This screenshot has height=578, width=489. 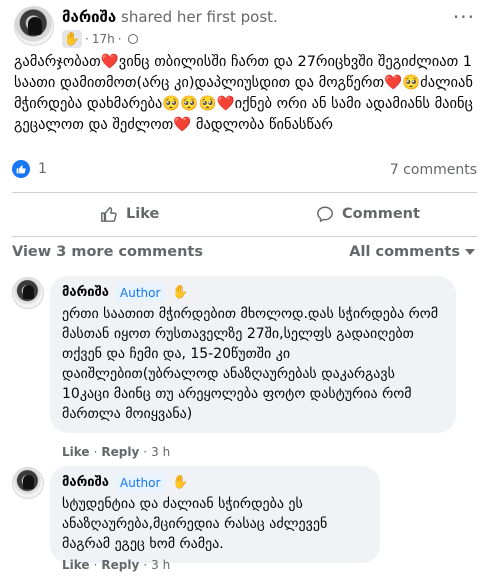 I want to click on post-action-text: shared her first post., so click(x=199, y=17).